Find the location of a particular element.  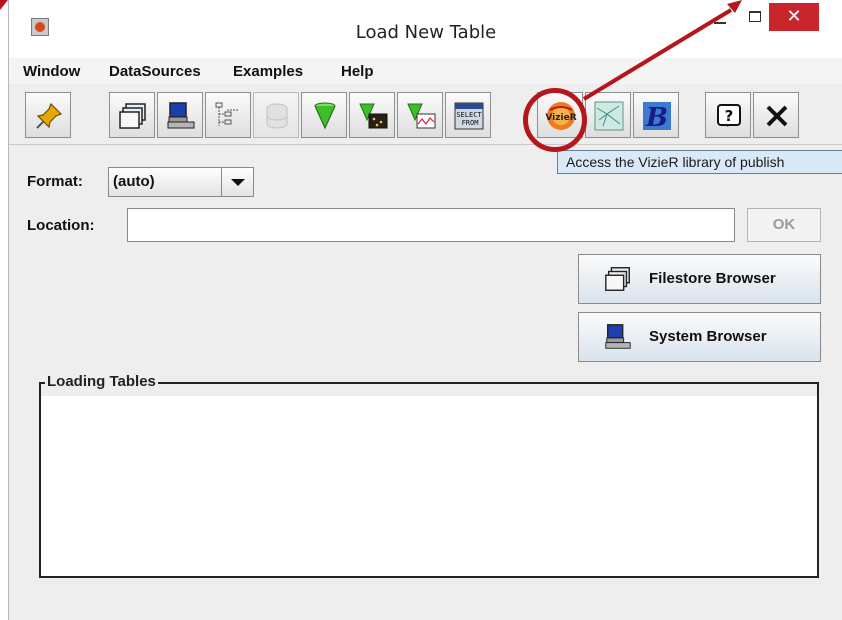

toolbar: SELECT FROM VizieR B ? is located at coordinates (425, 115).